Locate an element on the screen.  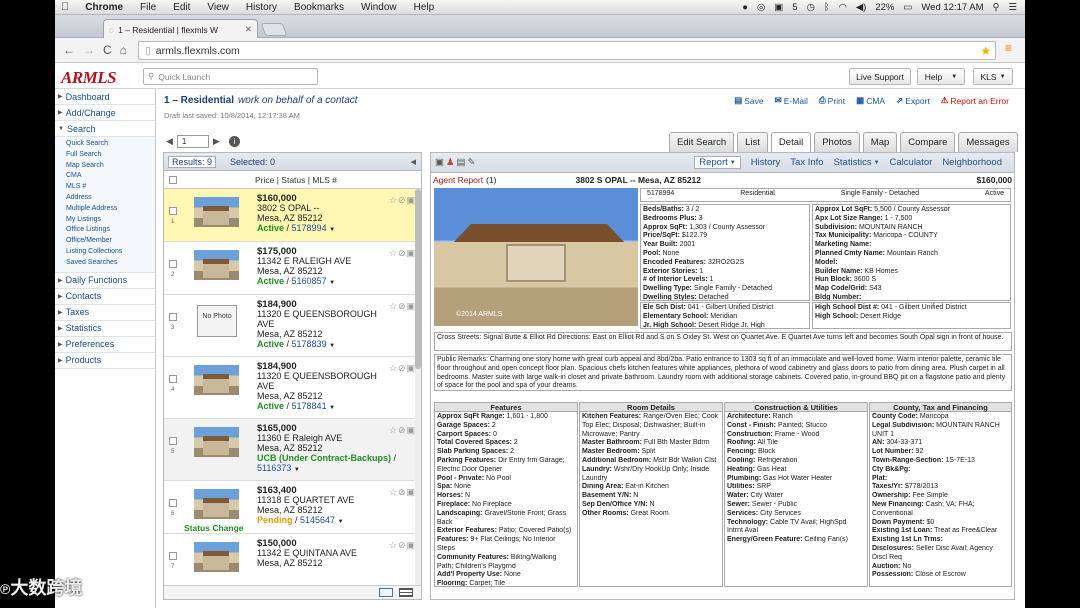
sidebar-item-dashboard: ▶ Dashboard is located at coordinates (105, 97).